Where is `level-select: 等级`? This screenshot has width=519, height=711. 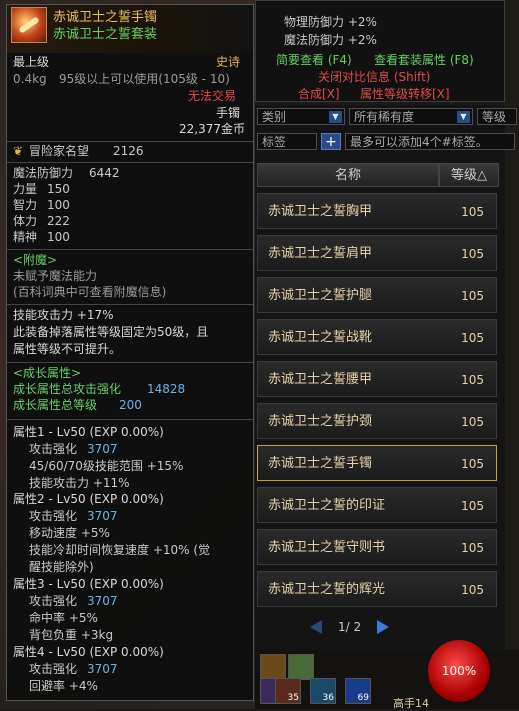
level-select: 等级 is located at coordinates (497, 116).